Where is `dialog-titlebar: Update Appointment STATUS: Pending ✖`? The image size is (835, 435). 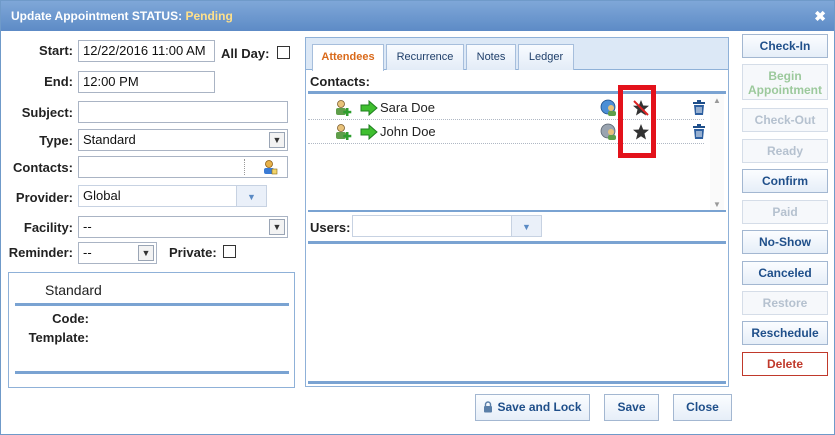
dialog-titlebar: Update Appointment STATUS: Pending ✖ is located at coordinates (417, 16).